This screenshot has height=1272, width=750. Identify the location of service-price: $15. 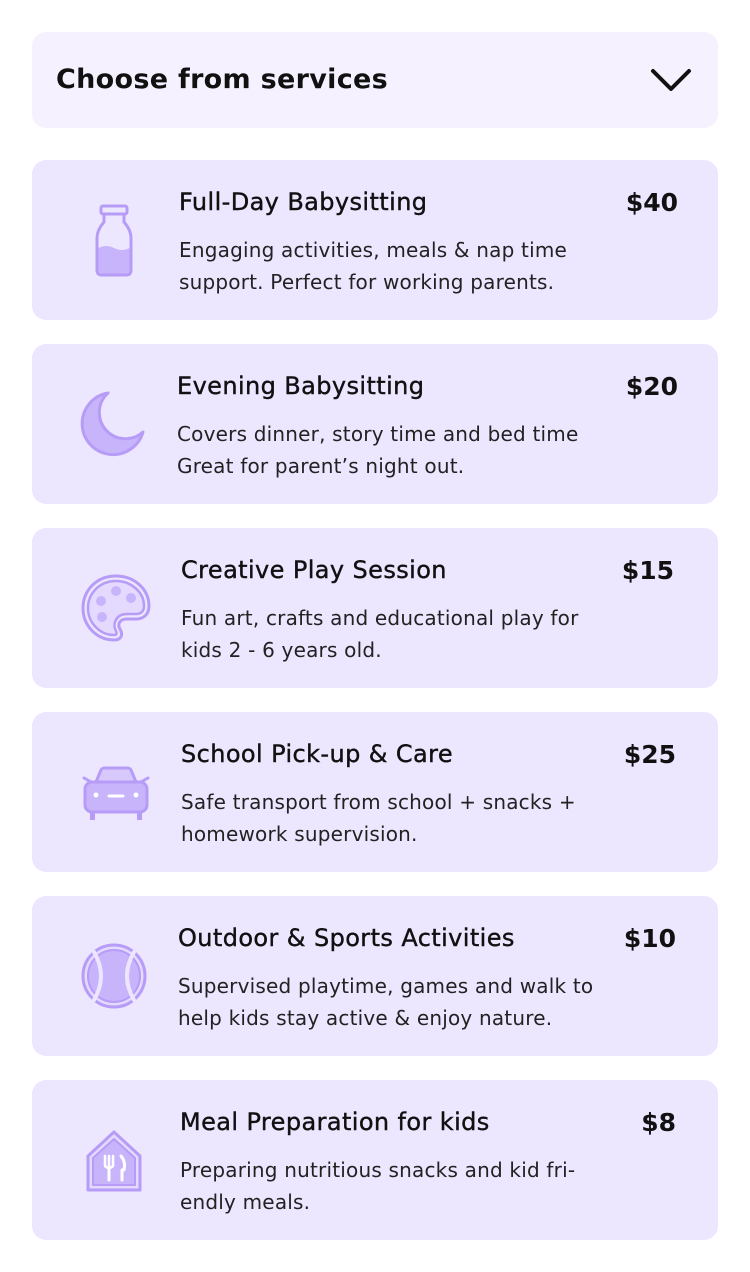
(647, 570).